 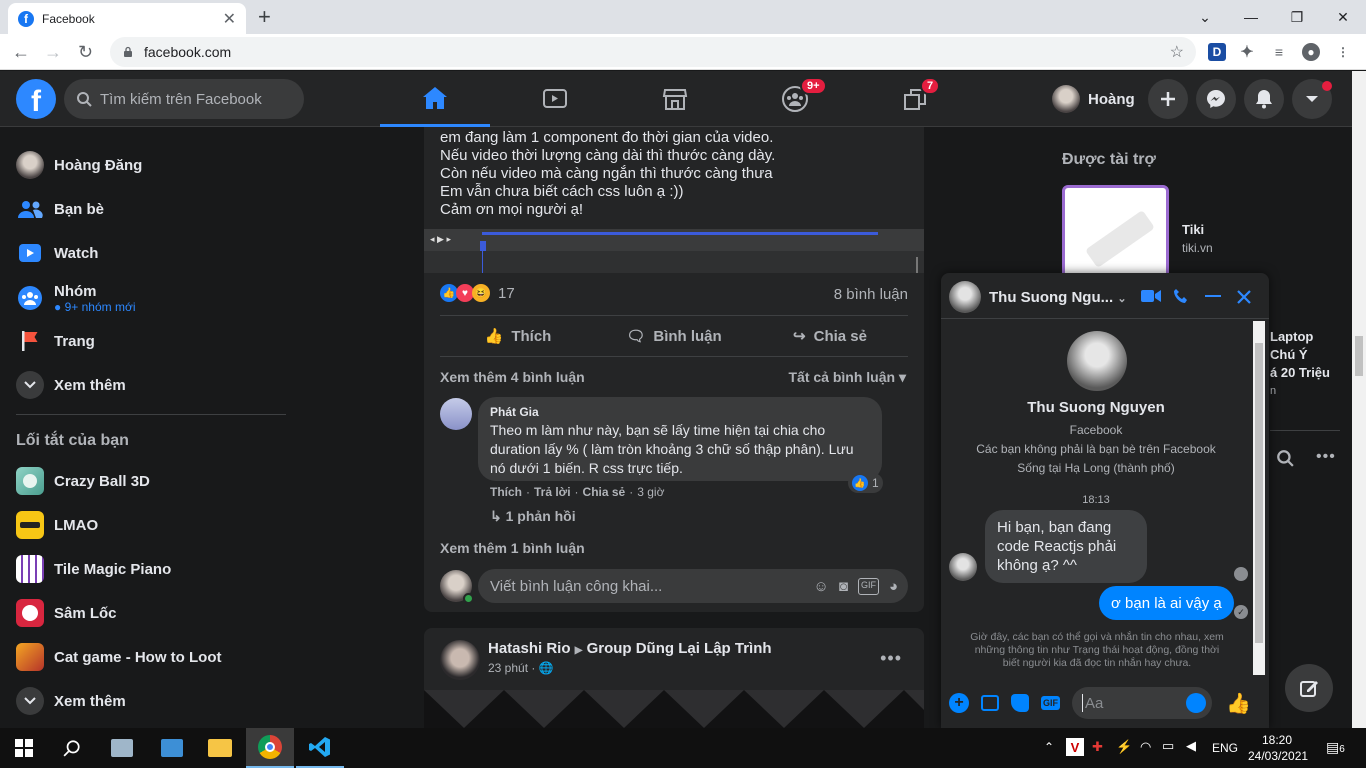 I want to click on sticker-icon: ◕, so click(x=893, y=586).